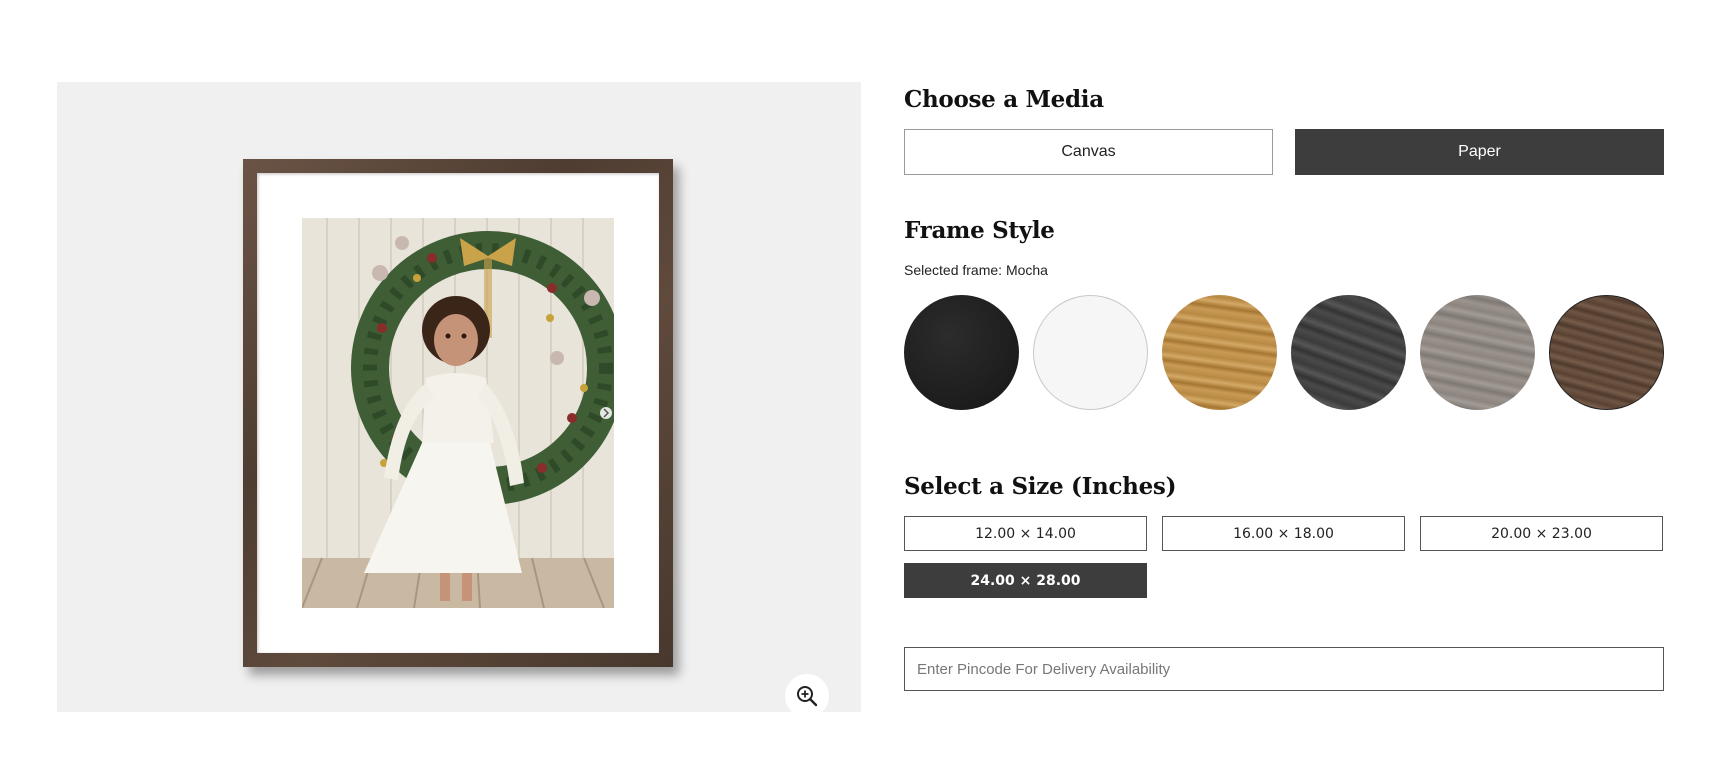 The height and width of the screenshot is (783, 1715). I want to click on print-mat, so click(458, 413).